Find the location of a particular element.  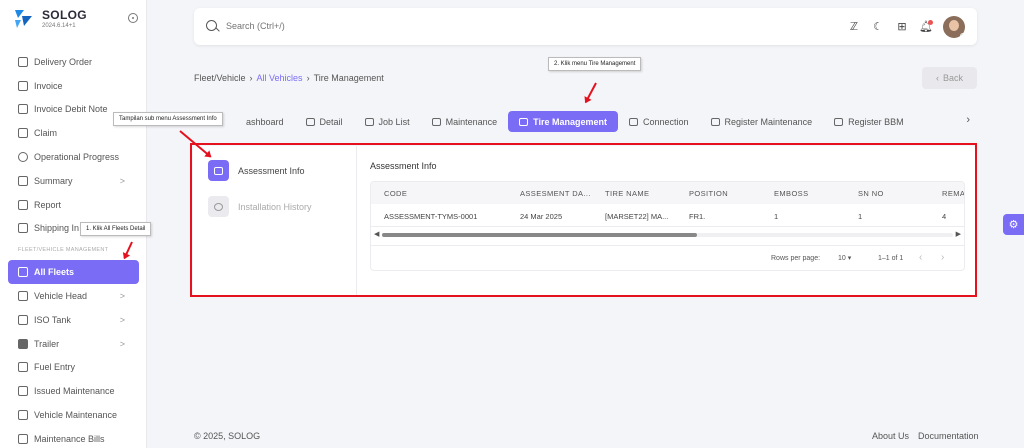

annotation-step2: 2. Klik menu Tire Management is located at coordinates (595, 64).